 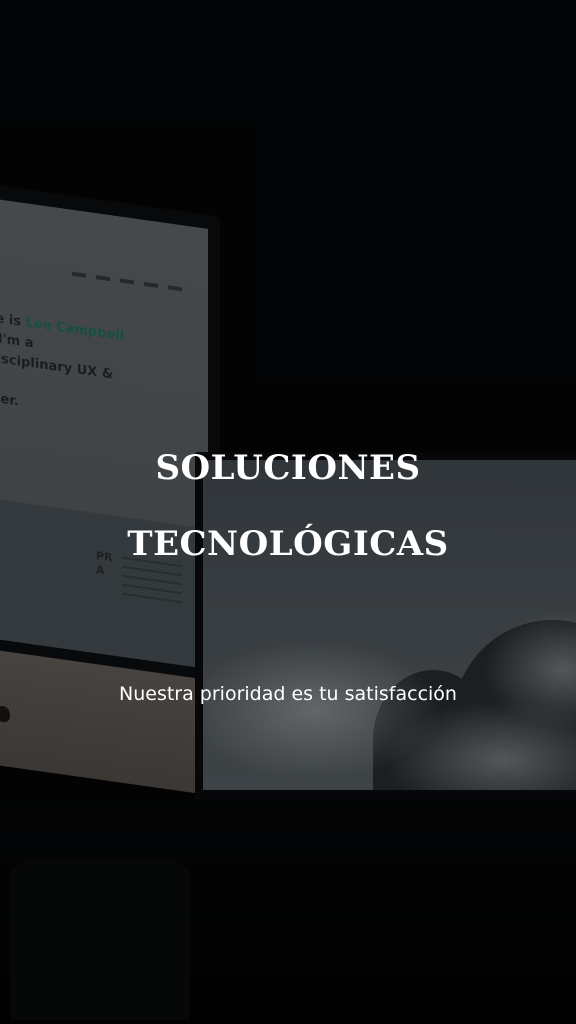 What do you see at coordinates (288, 694) in the screenshot?
I see `hero-subtitle: Nuestra prioridad es tu satisfacción` at bounding box center [288, 694].